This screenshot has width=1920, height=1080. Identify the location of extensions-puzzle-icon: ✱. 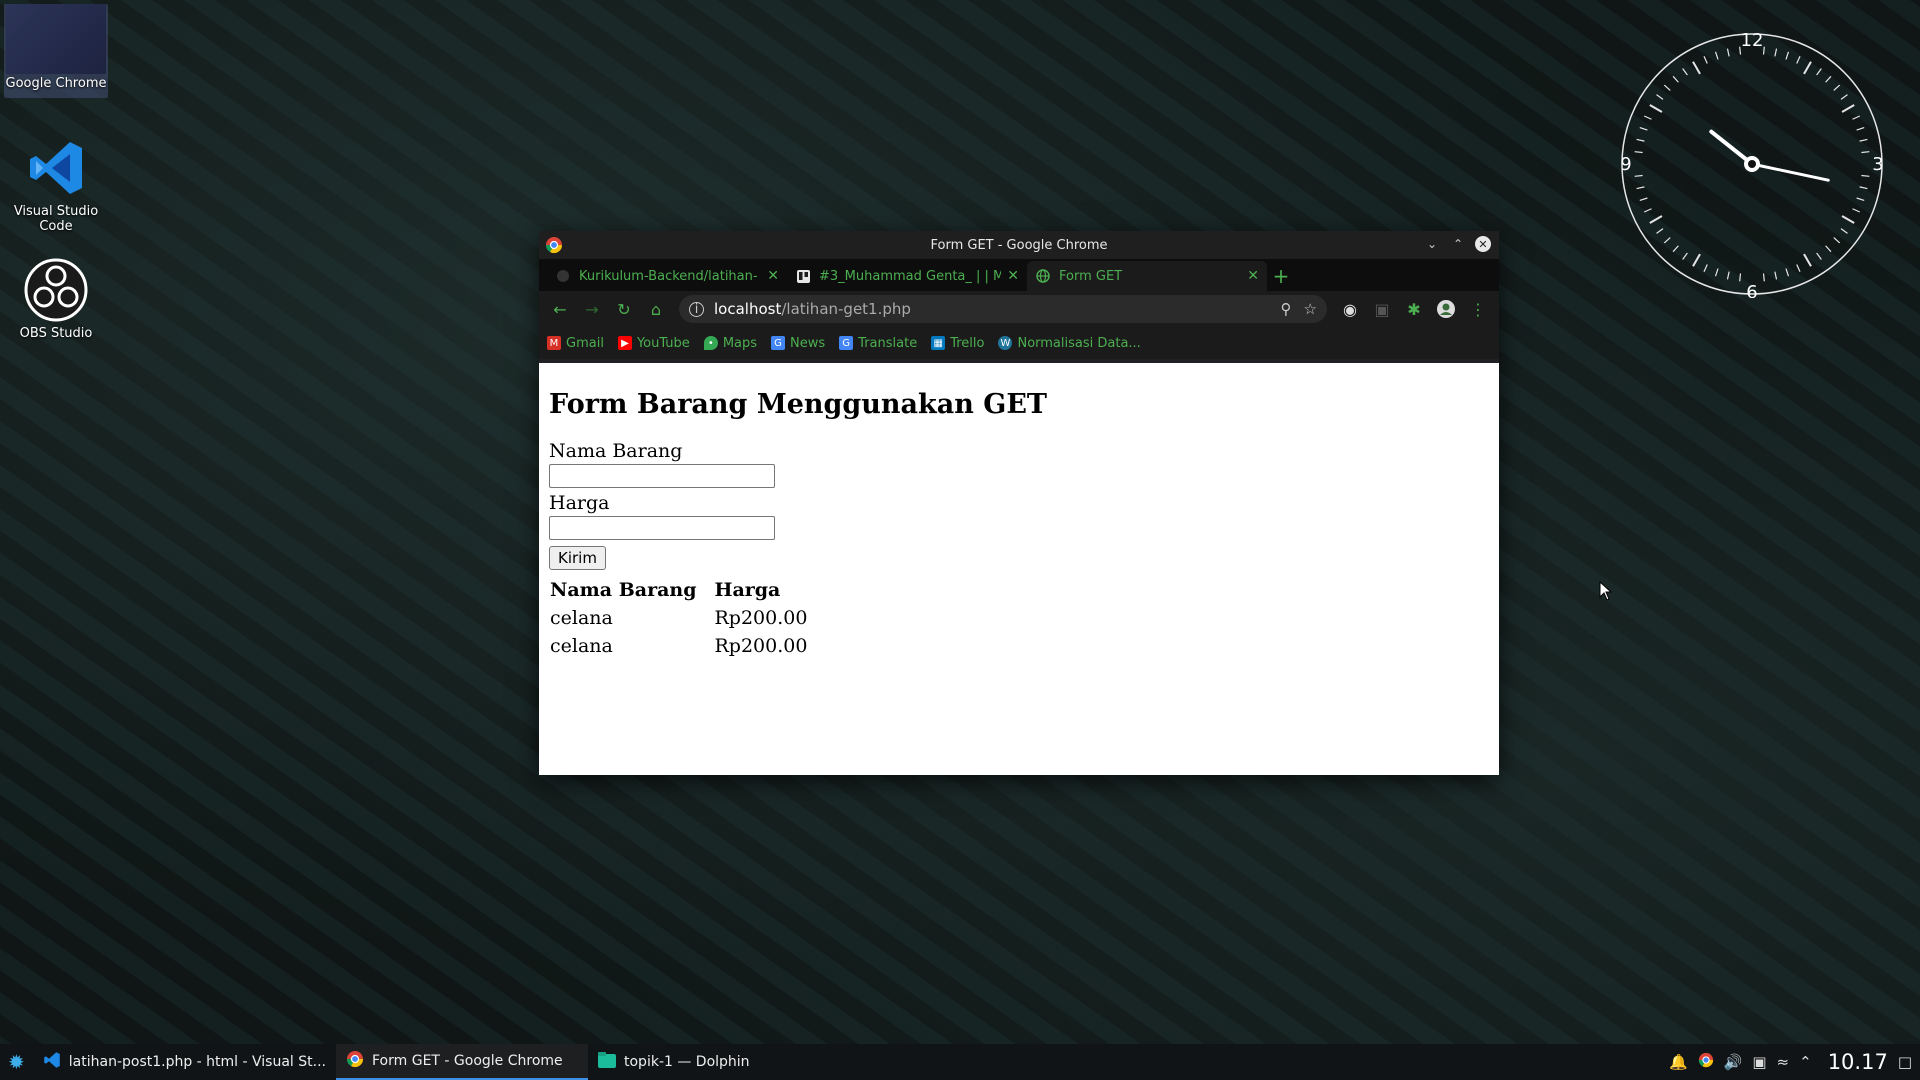
(1414, 309).